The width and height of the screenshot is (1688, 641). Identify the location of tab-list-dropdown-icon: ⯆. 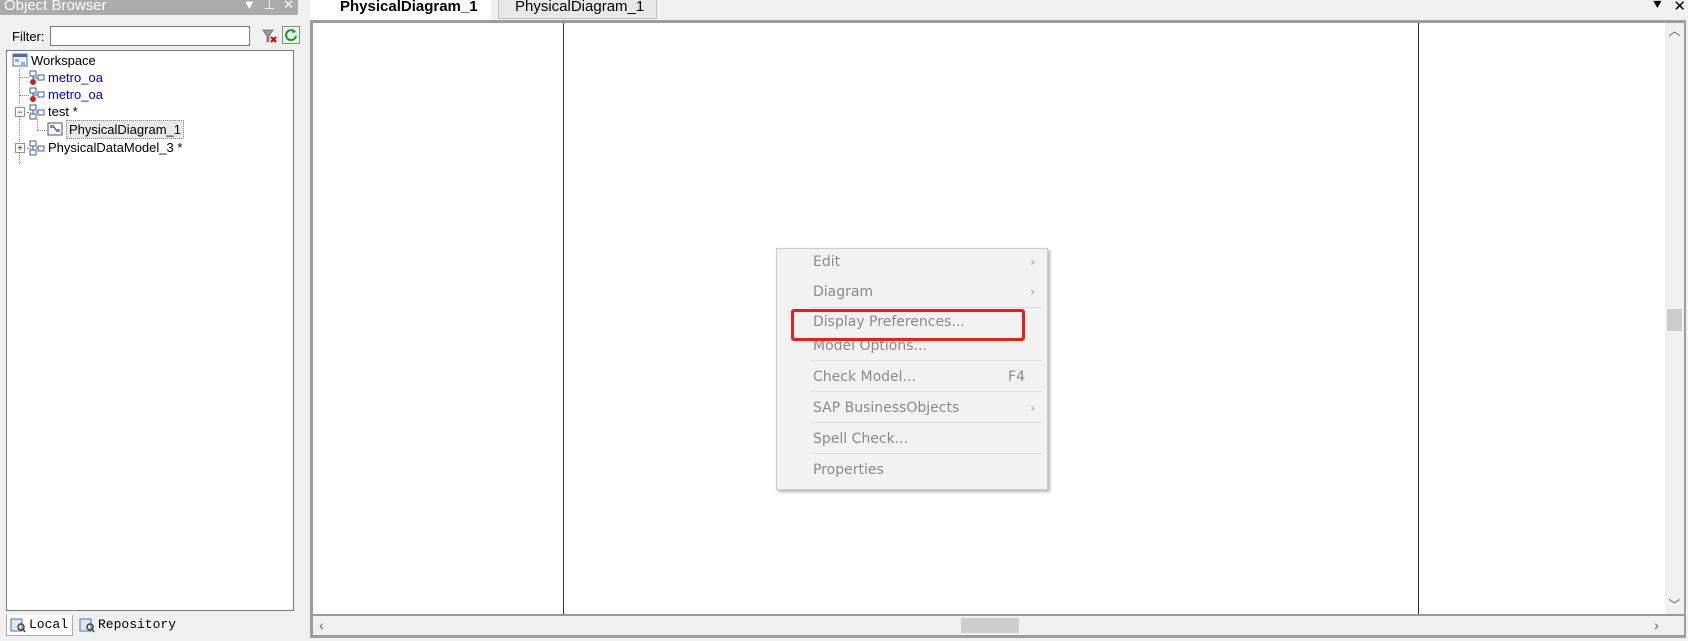
(1657, 7).